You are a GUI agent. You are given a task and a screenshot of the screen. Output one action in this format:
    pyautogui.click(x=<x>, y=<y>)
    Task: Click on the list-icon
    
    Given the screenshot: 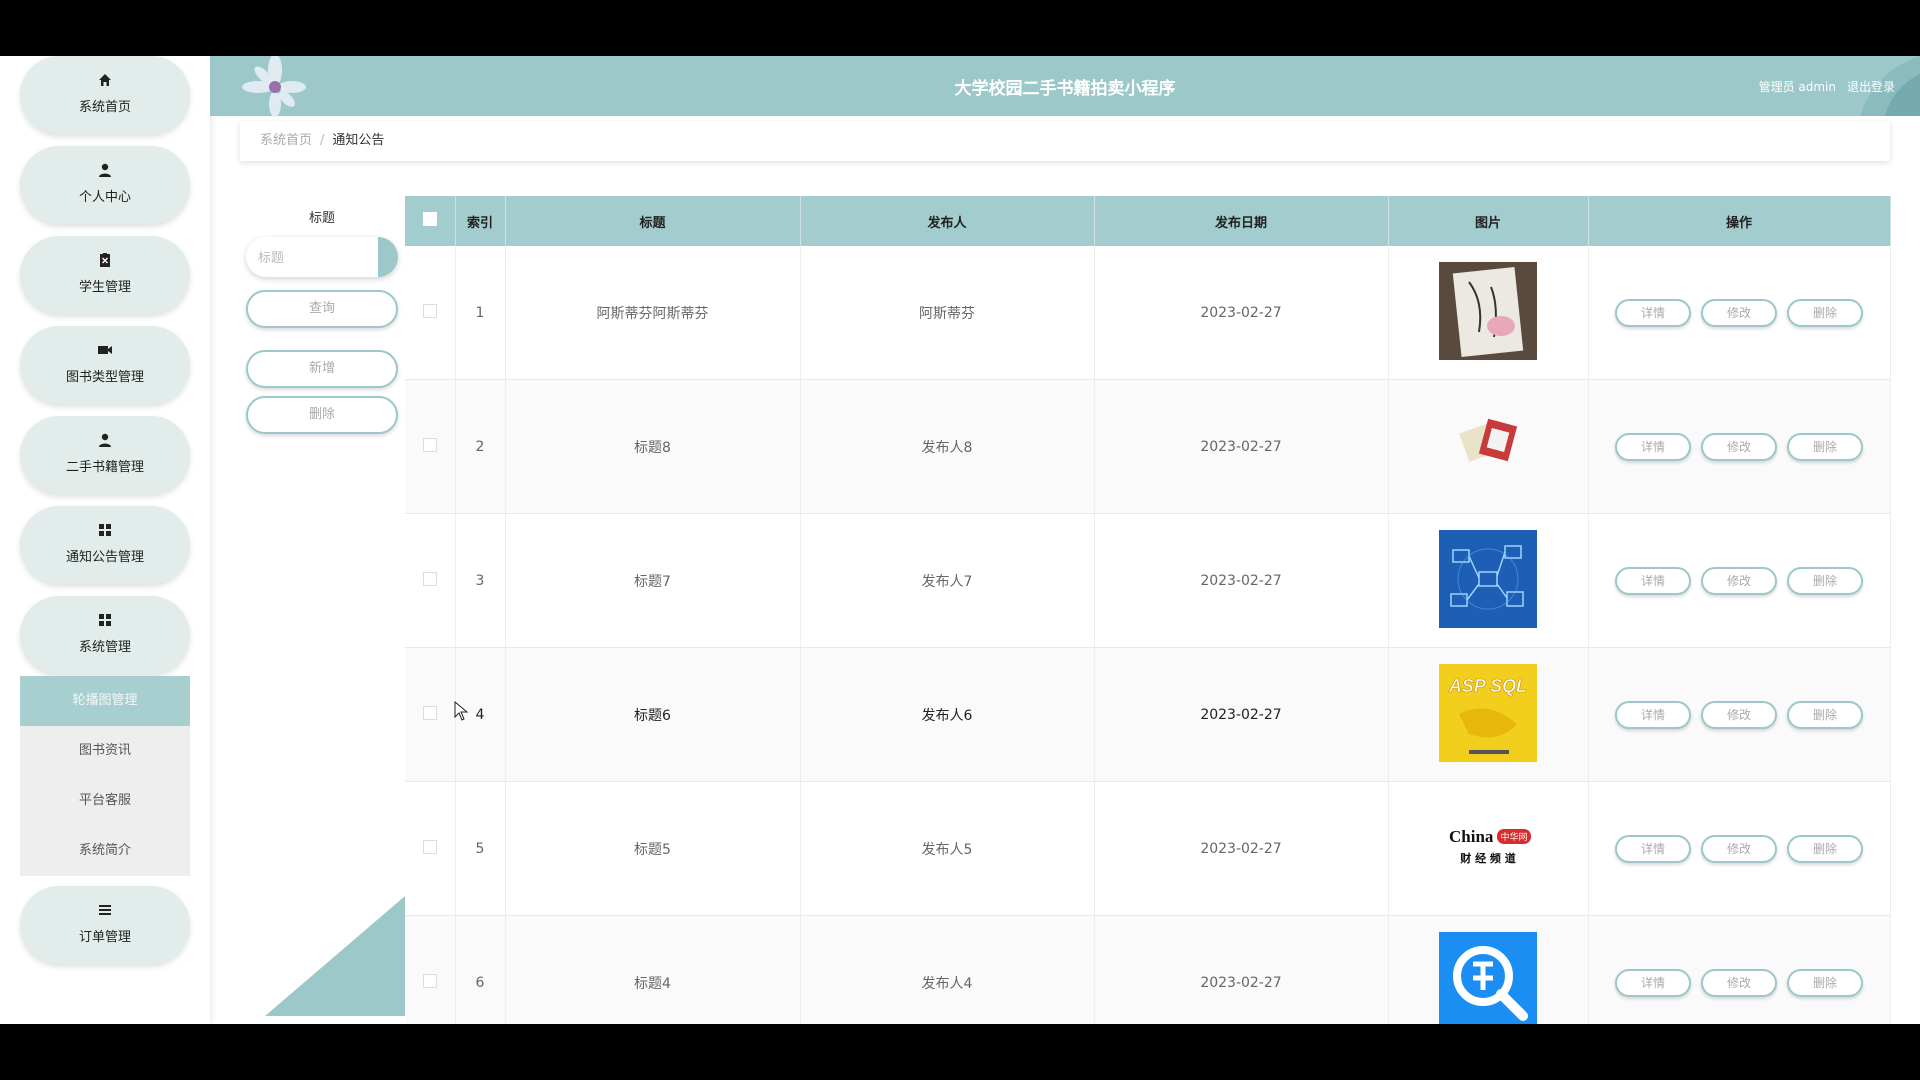 What is the action you would take?
    pyautogui.click(x=105, y=910)
    